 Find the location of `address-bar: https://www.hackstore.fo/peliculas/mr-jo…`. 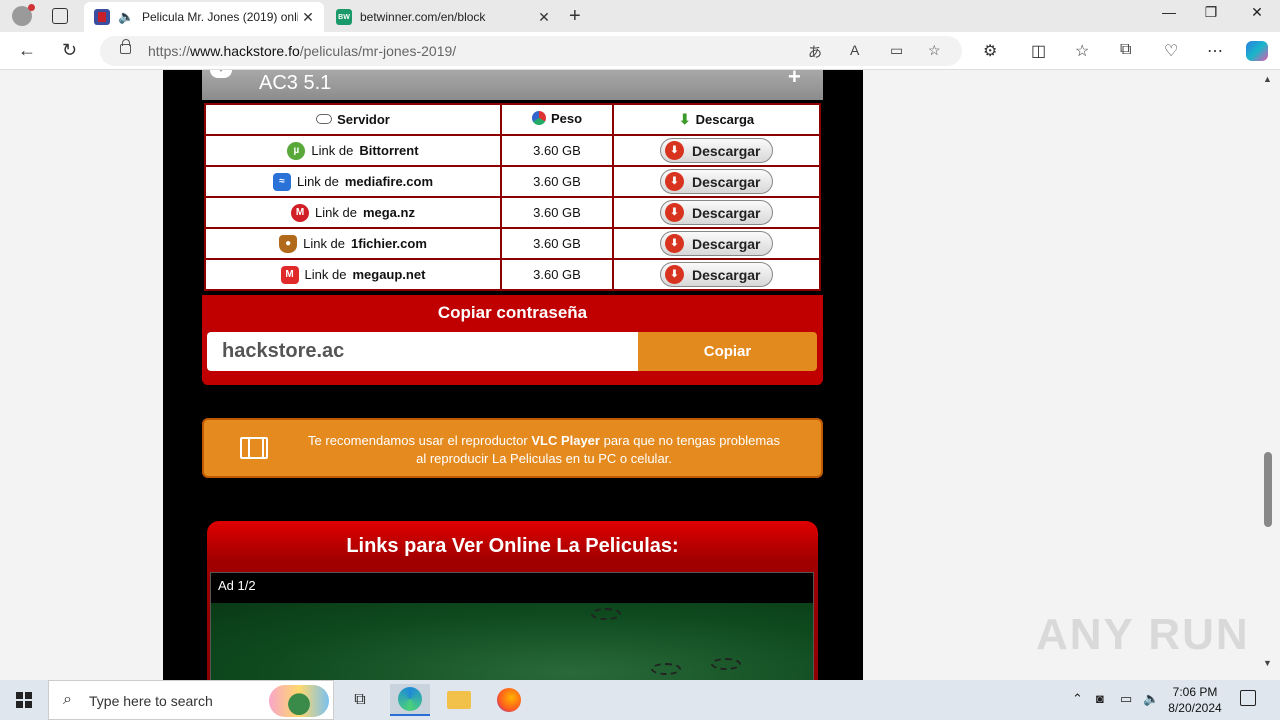

address-bar: https://www.hackstore.fo/peliculas/mr-jo… is located at coordinates (531, 51).